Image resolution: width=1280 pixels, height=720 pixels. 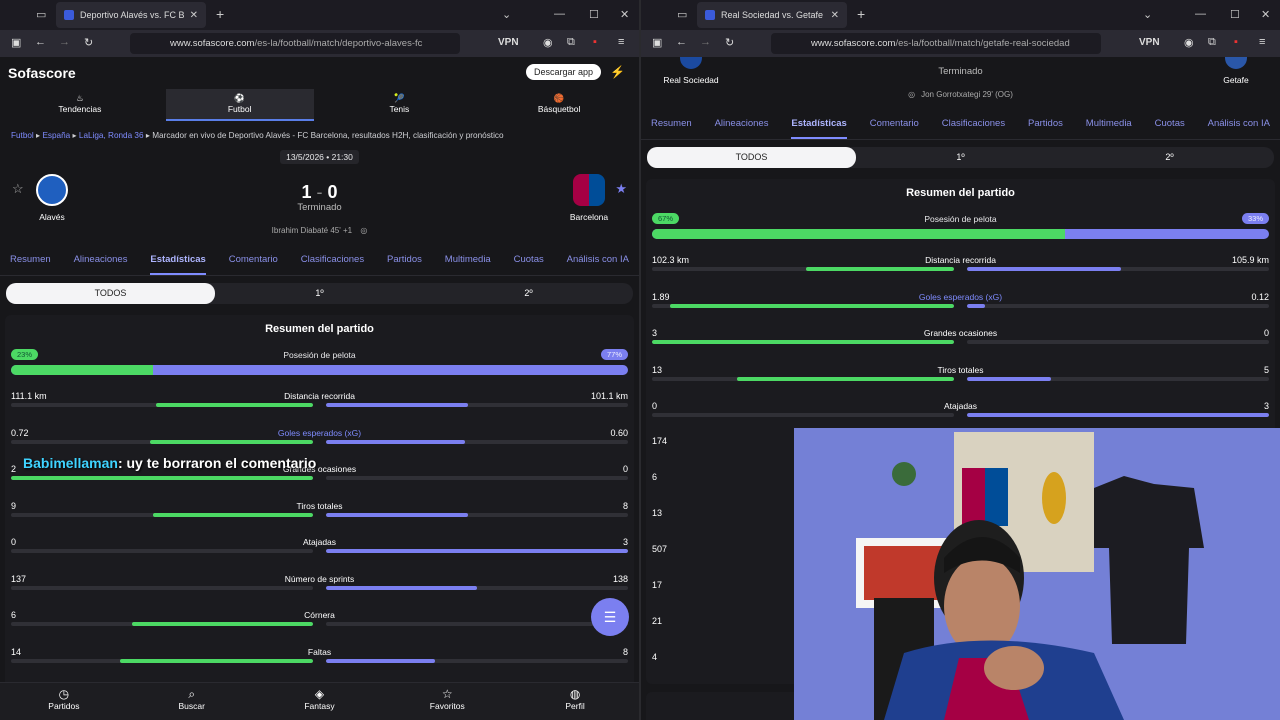 What do you see at coordinates (960, 260) in the screenshot?
I see `stat-name: Distancia recorrida` at bounding box center [960, 260].